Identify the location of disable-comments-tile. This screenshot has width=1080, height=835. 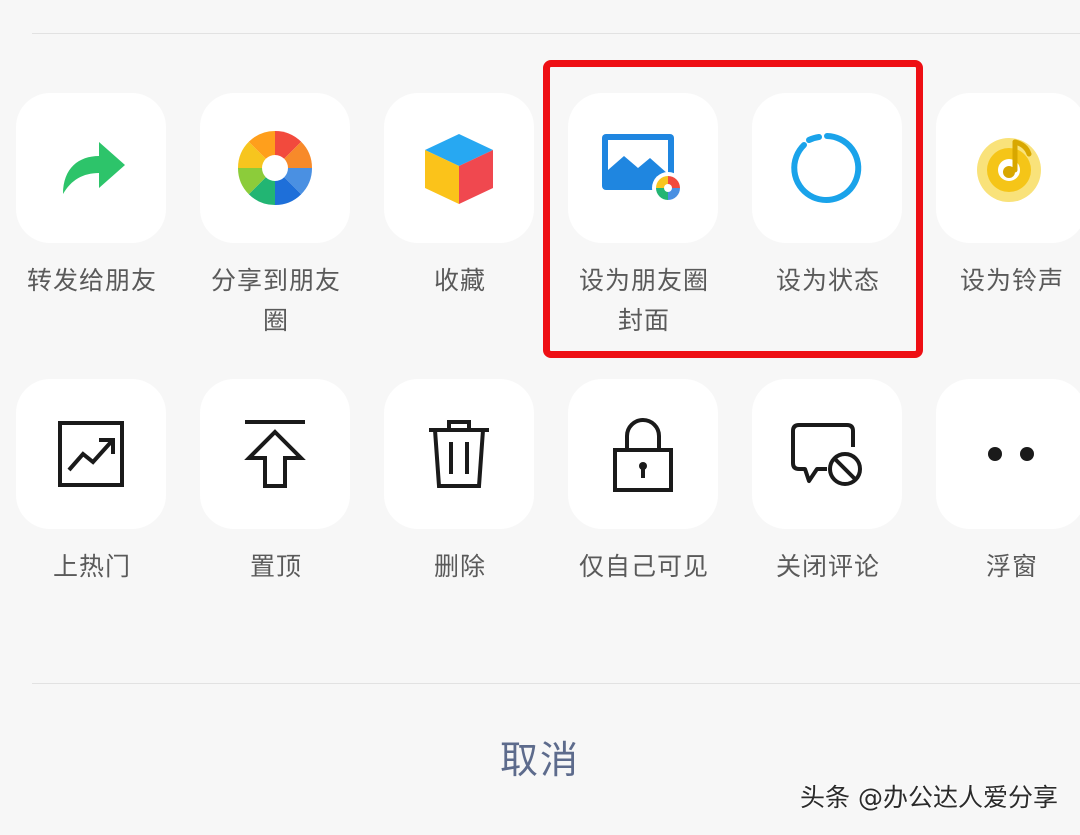
(827, 454).